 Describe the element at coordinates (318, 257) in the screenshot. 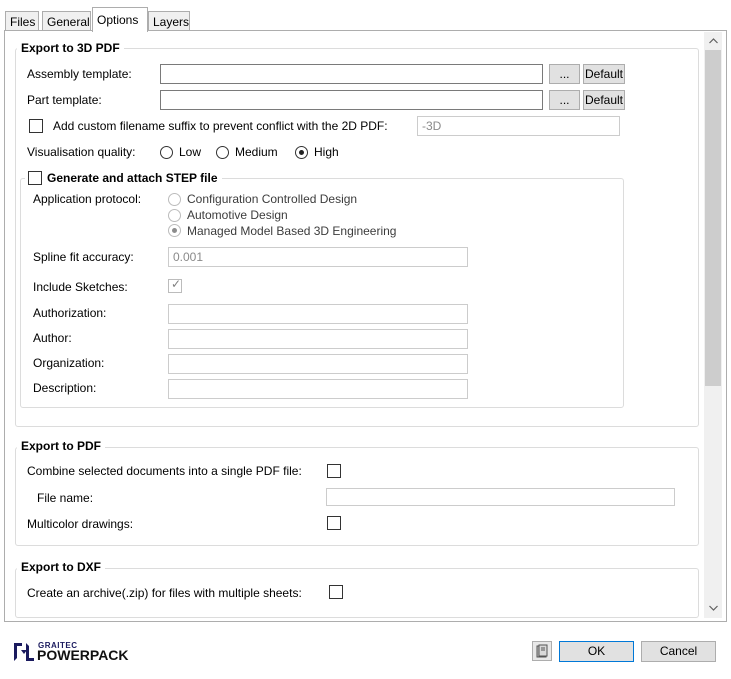

I see `spline-input` at that location.